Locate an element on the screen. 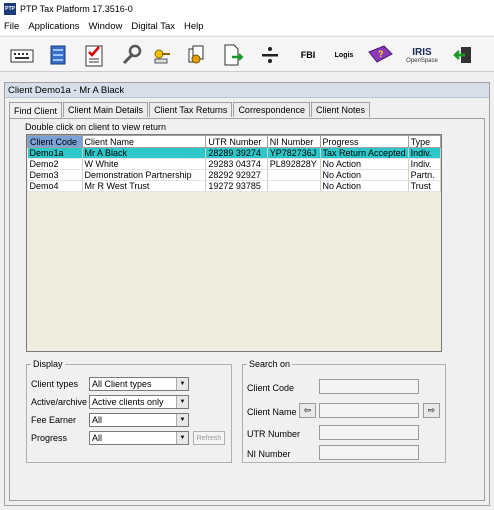 The height and width of the screenshot is (510, 494). progress-label: Progress is located at coordinates (49, 438).